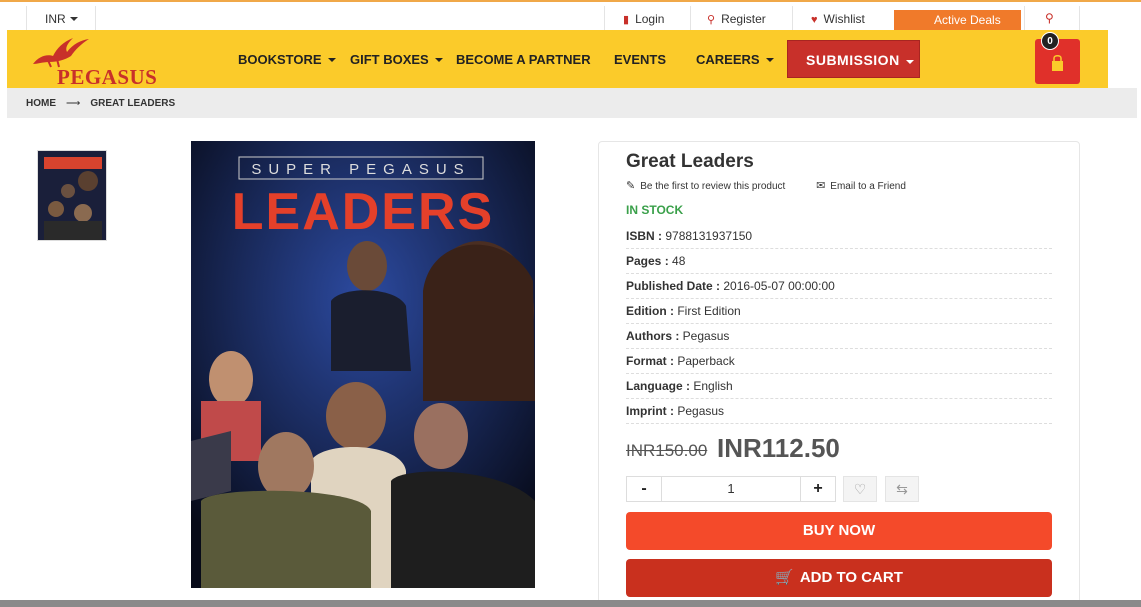 This screenshot has height=607, width=1141. Describe the element at coordinates (1050, 41) in the screenshot. I see `cart-count-badge: 0` at that location.